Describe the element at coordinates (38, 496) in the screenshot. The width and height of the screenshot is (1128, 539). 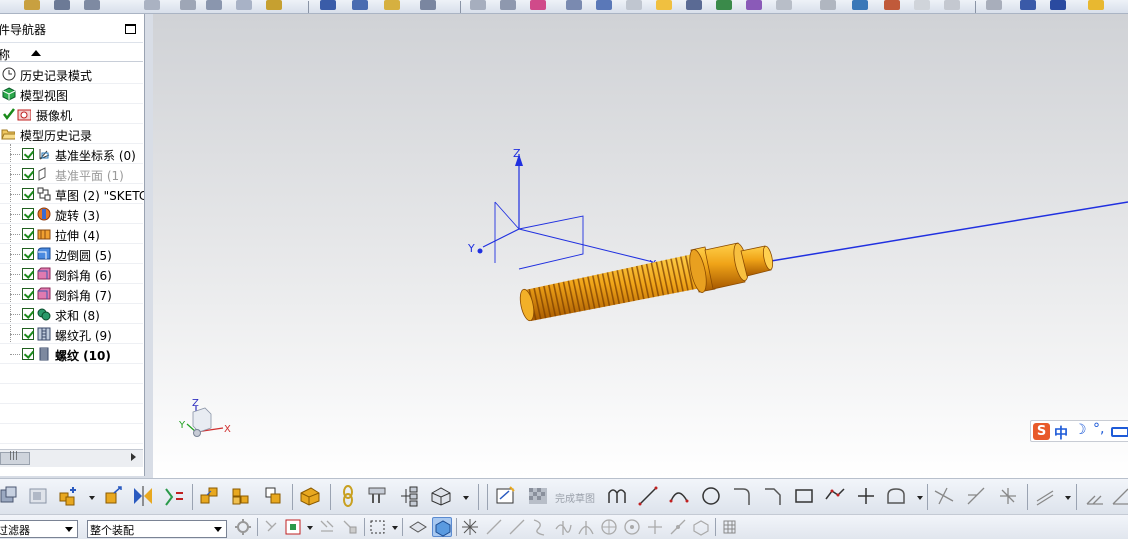
I see `component-icon` at that location.